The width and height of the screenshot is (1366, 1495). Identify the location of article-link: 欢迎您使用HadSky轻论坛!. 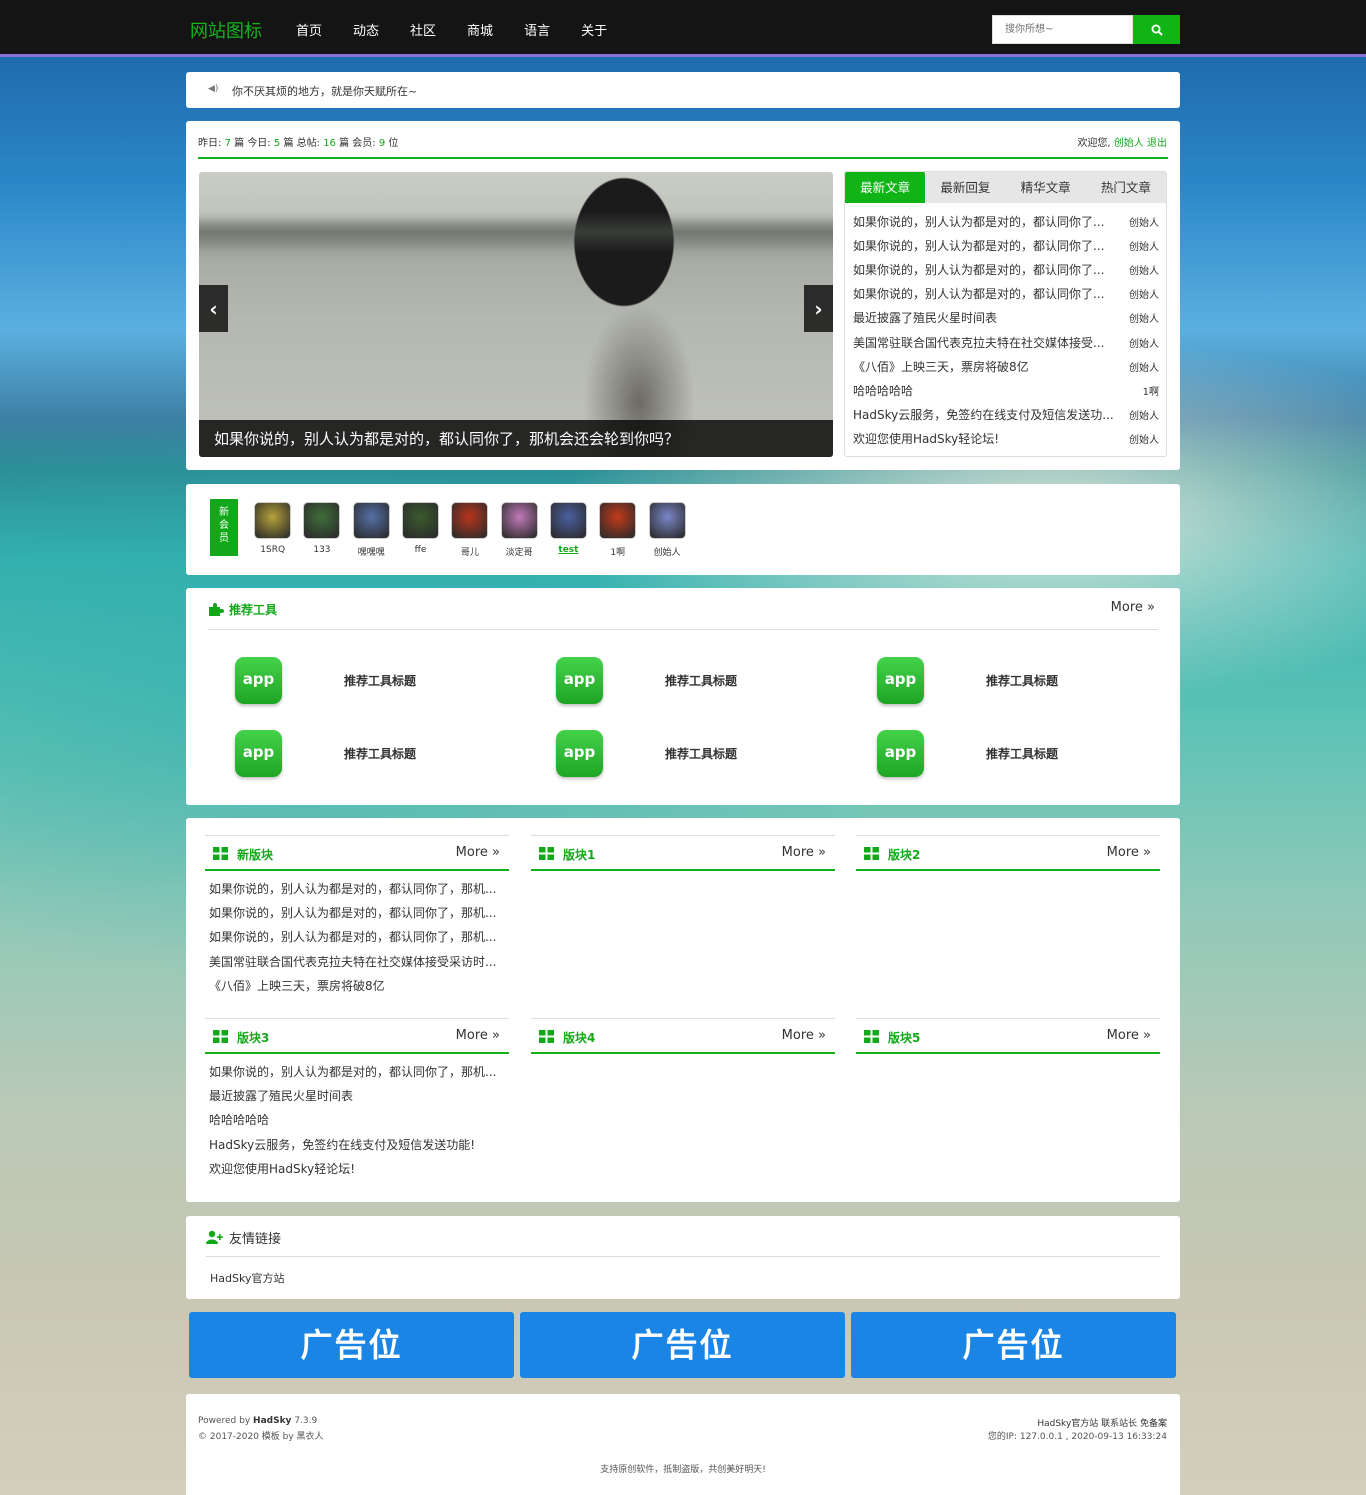
(983, 438).